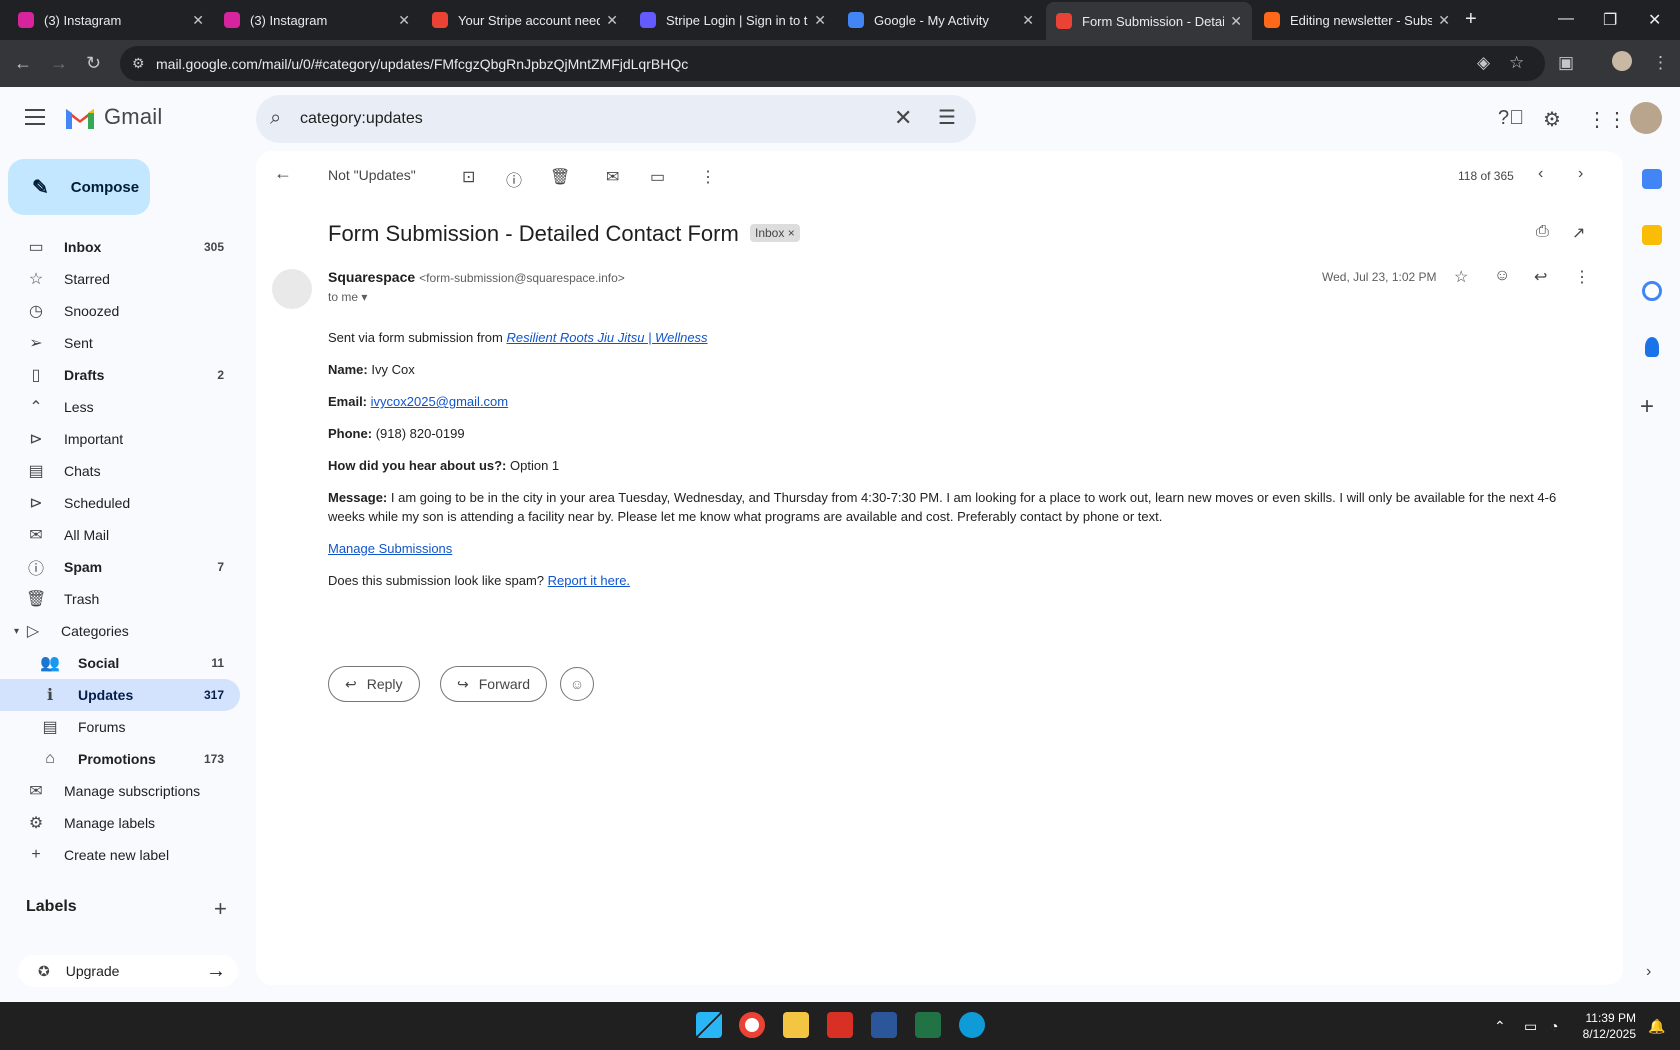  What do you see at coordinates (1502, 276) in the screenshot?
I see `emoji-react-icon: ☺` at bounding box center [1502, 276].